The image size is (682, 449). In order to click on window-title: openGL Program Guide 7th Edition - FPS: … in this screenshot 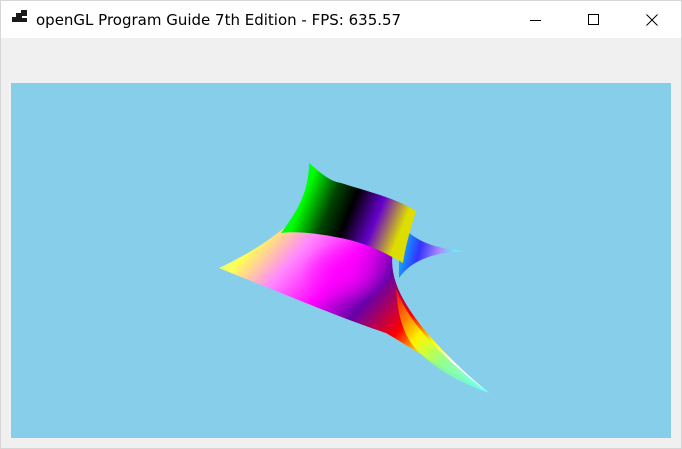, I will do `click(219, 20)`.